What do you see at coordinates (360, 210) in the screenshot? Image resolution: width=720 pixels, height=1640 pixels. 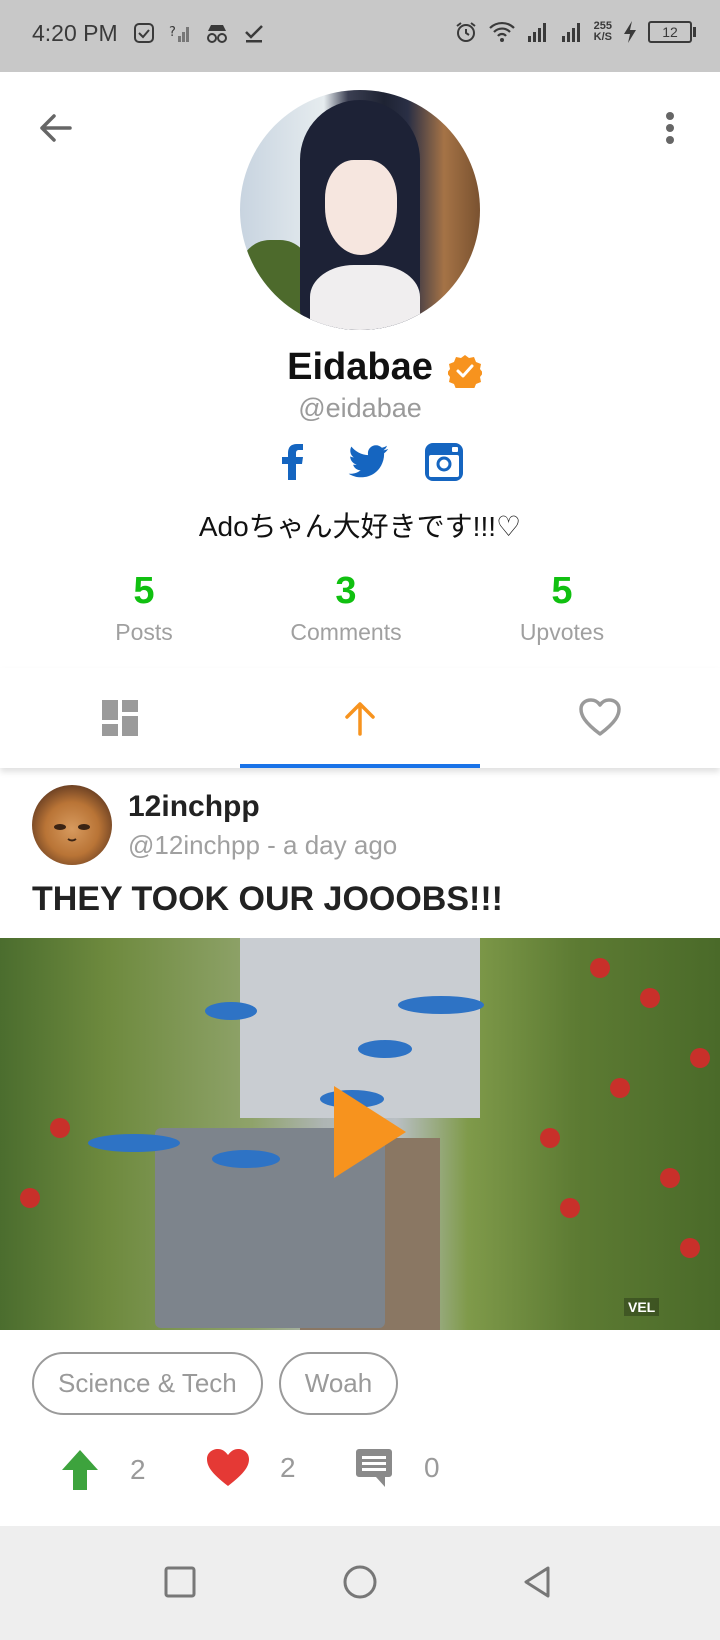 I see `profile-avatar` at bounding box center [360, 210].